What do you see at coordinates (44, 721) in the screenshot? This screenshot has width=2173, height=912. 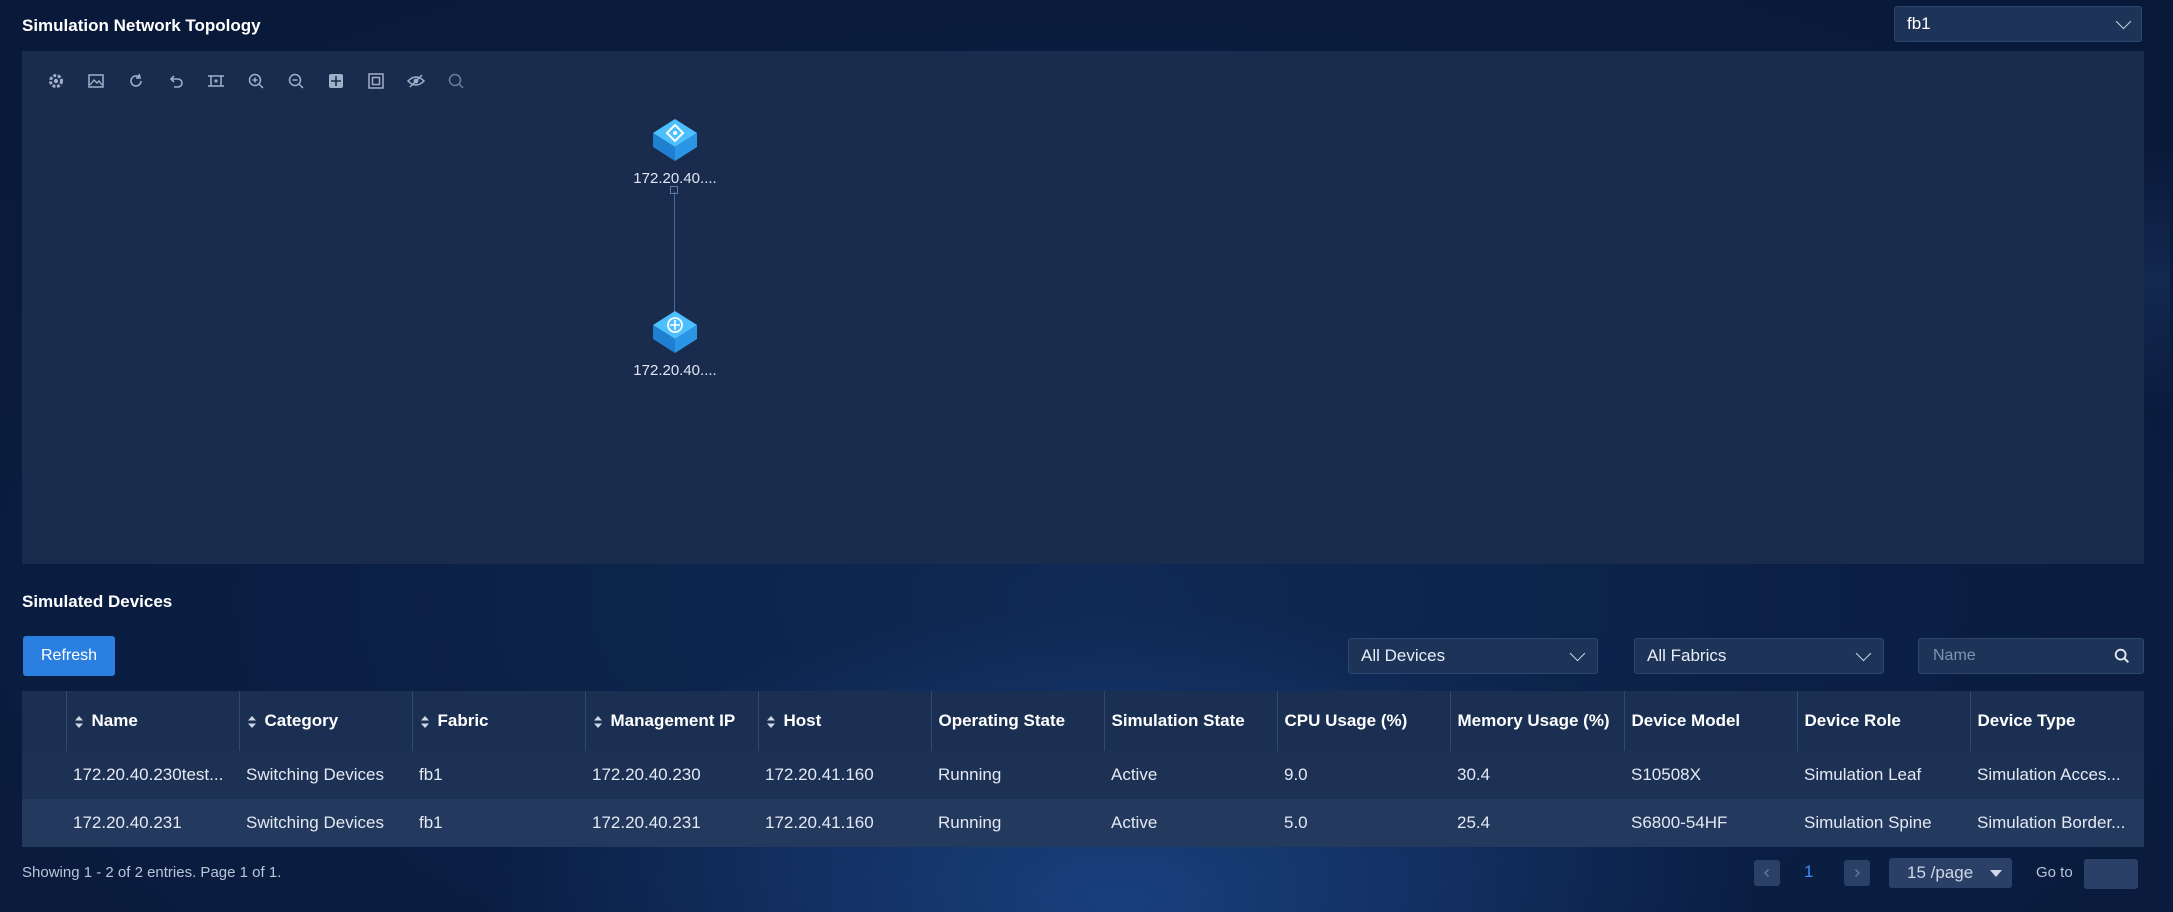 I see `select-column` at bounding box center [44, 721].